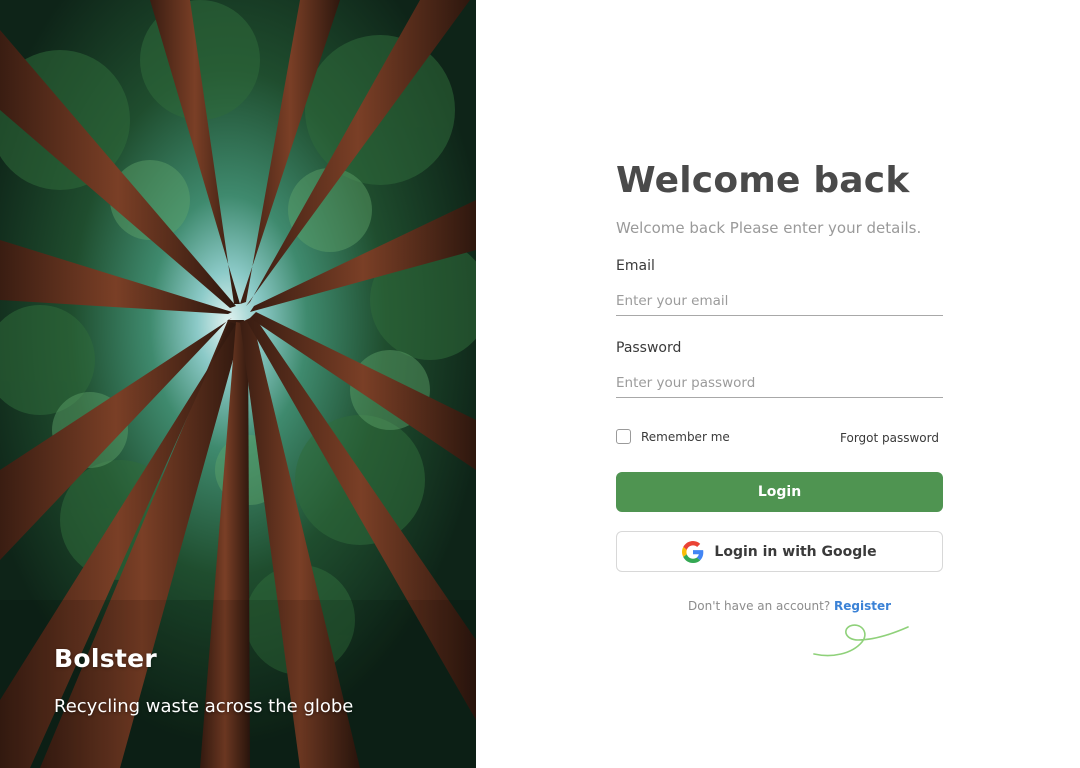  What do you see at coordinates (649, 348) in the screenshot?
I see `password-label: Password` at bounding box center [649, 348].